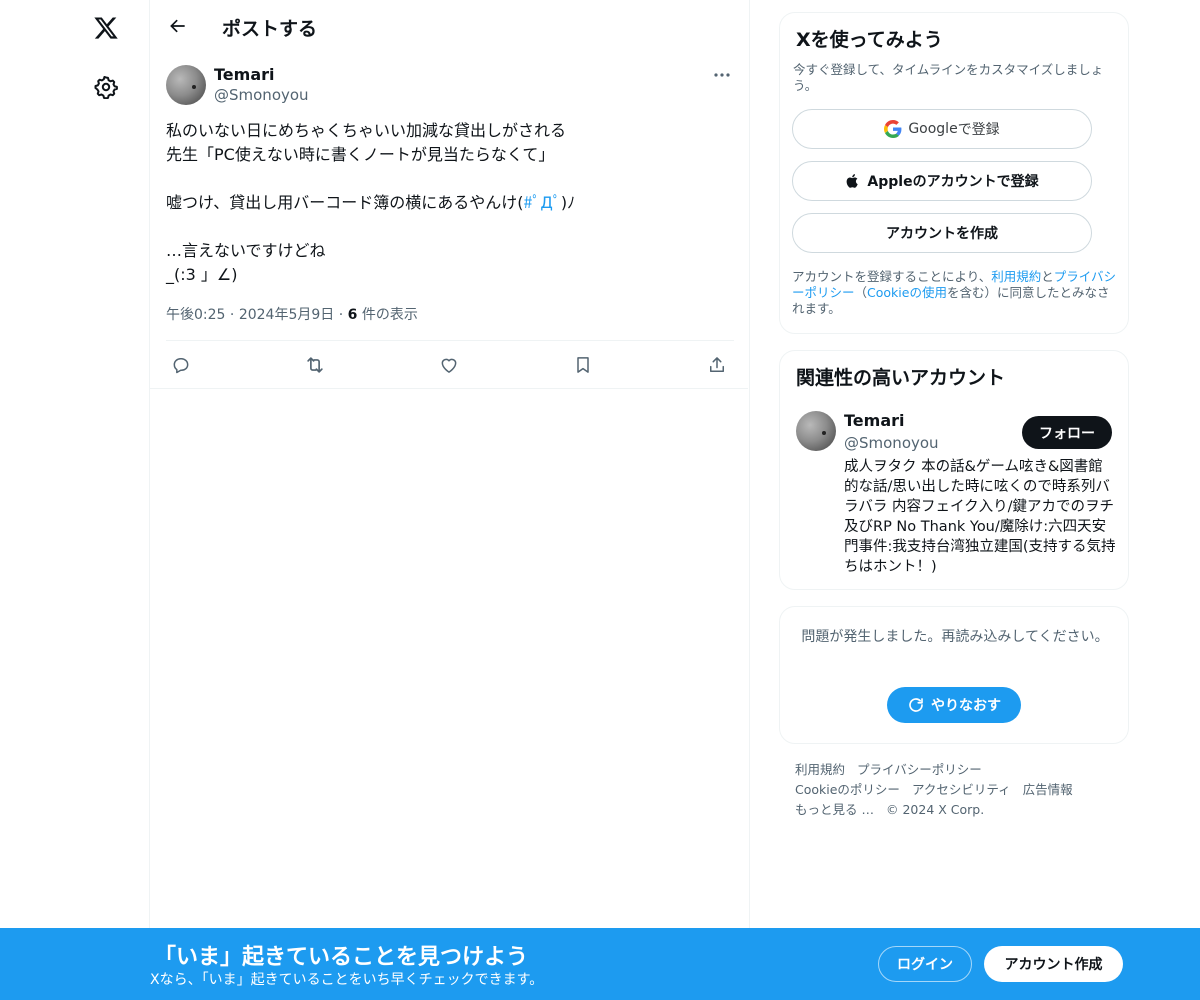  What do you see at coordinates (345, 202) in the screenshot?
I see `post-line-text: 嘘つけ、貸出し用バーコード簿の横にあるやんけ(` at bounding box center [345, 202].